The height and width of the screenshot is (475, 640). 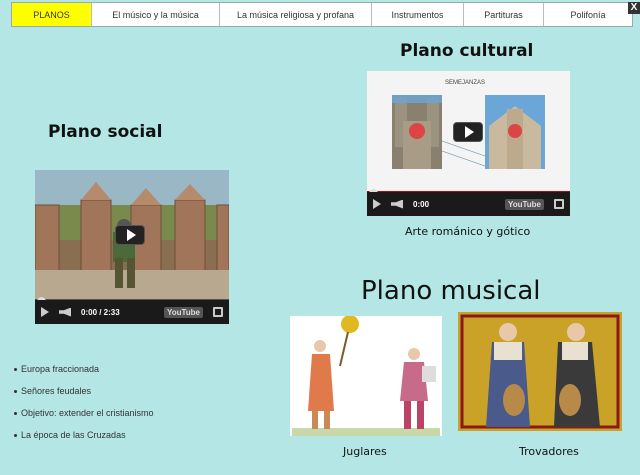 I want to click on nav-item-instrumentos: Instrumentos, so click(x=418, y=14).